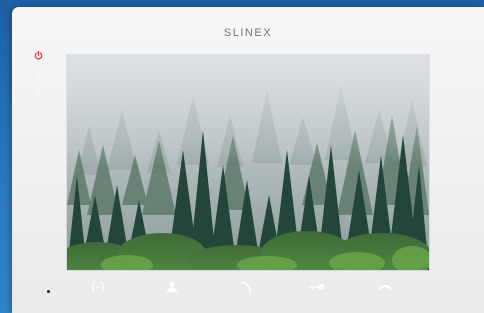 This screenshot has width=484, height=313. I want to click on hangup-button, so click(385, 287).